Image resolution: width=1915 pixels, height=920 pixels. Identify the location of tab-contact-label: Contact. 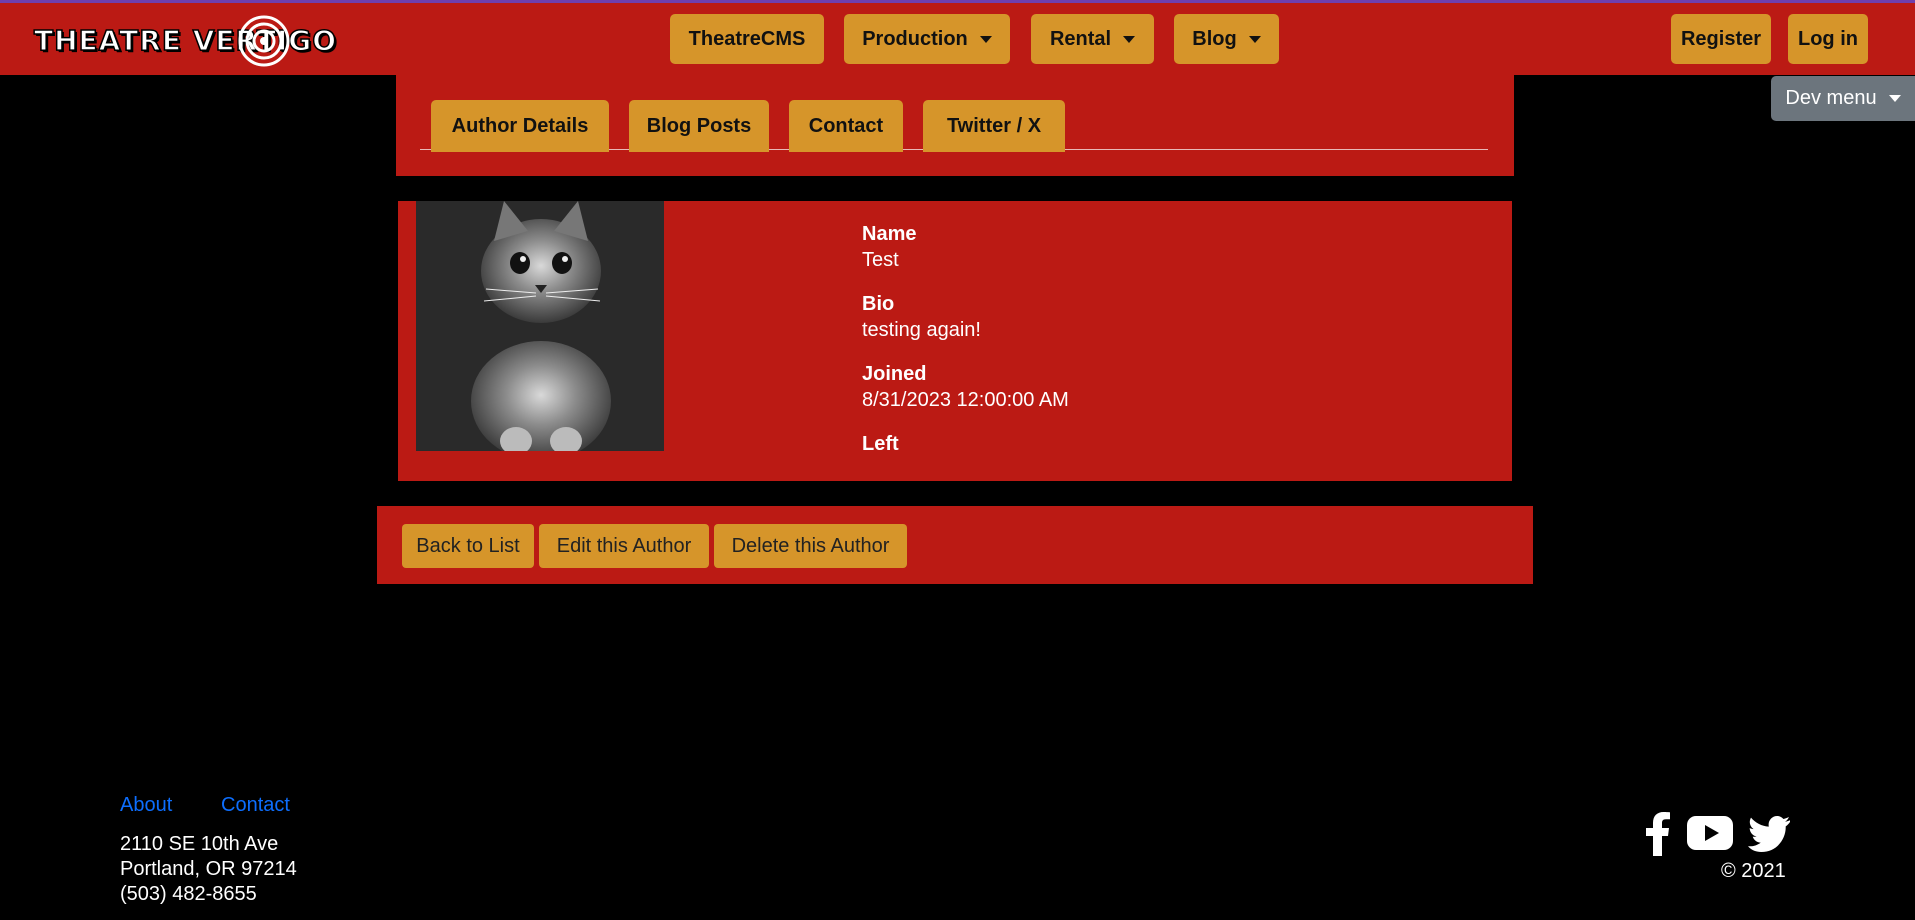
(846, 125).